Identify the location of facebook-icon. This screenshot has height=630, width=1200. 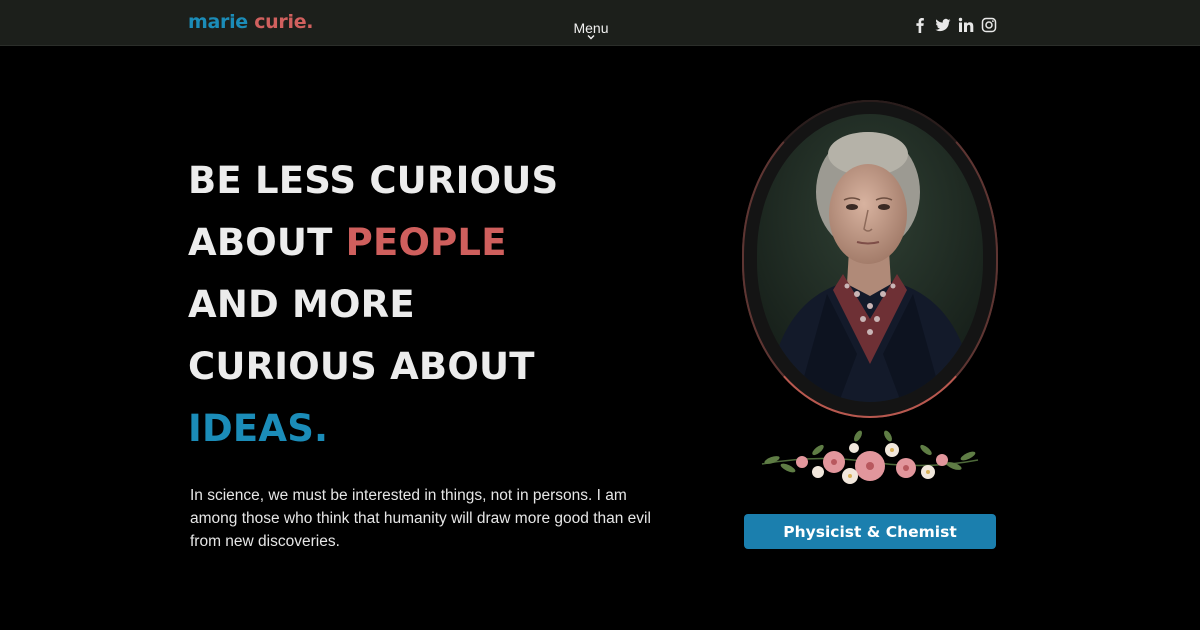
(920, 25).